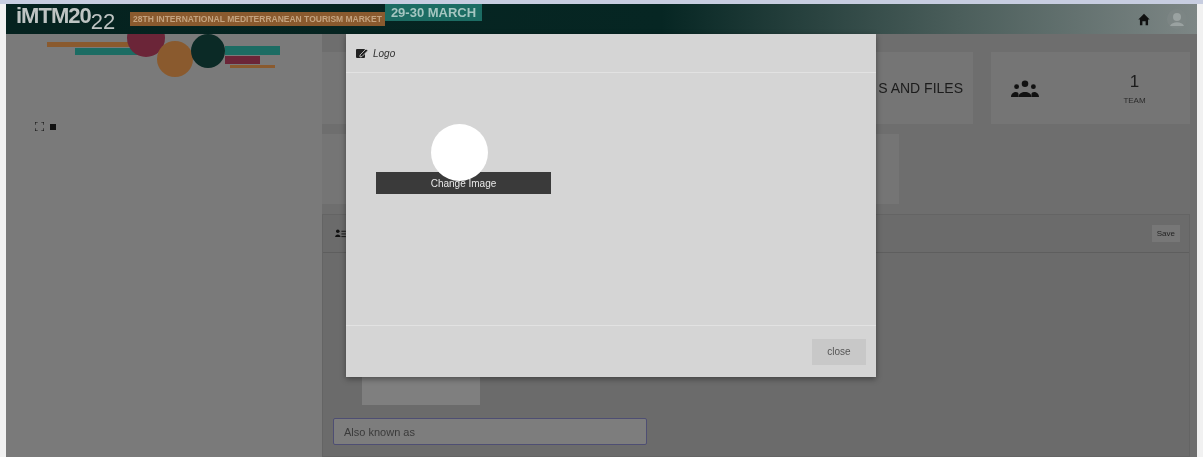 The image size is (1203, 457). Describe the element at coordinates (39, 126) in the screenshot. I see `expand-icon` at that location.